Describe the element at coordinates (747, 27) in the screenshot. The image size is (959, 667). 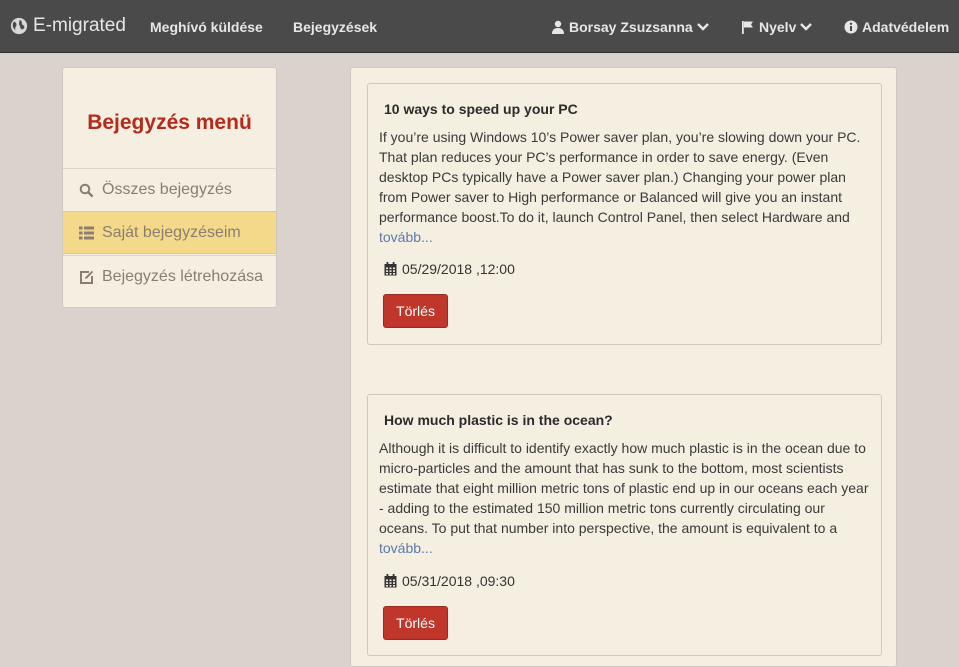
I see `flag-icon` at that location.